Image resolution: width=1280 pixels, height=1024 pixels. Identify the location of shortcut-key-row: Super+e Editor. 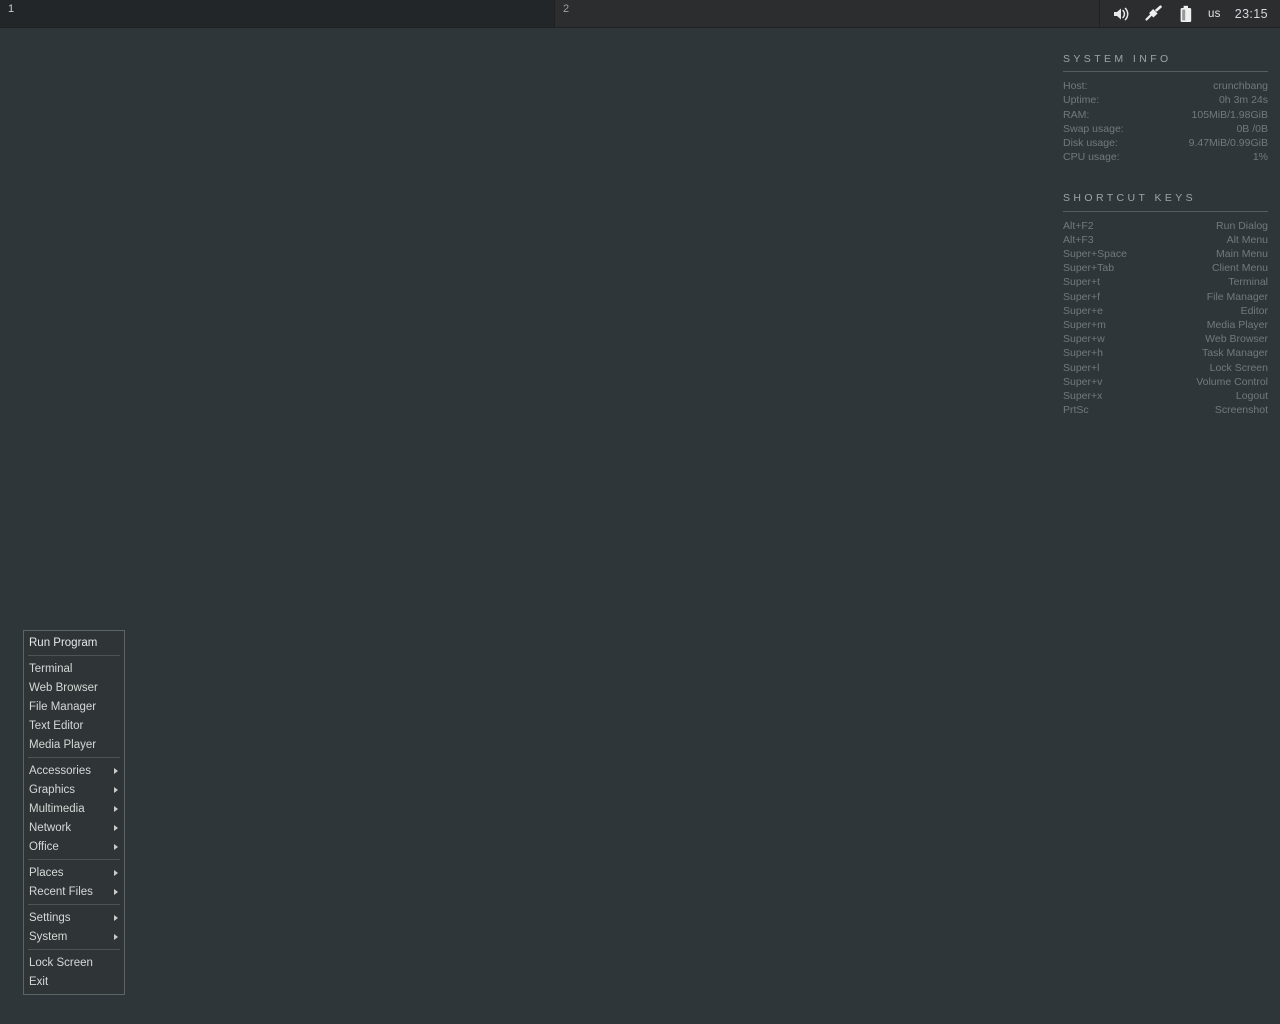
(1165, 311).